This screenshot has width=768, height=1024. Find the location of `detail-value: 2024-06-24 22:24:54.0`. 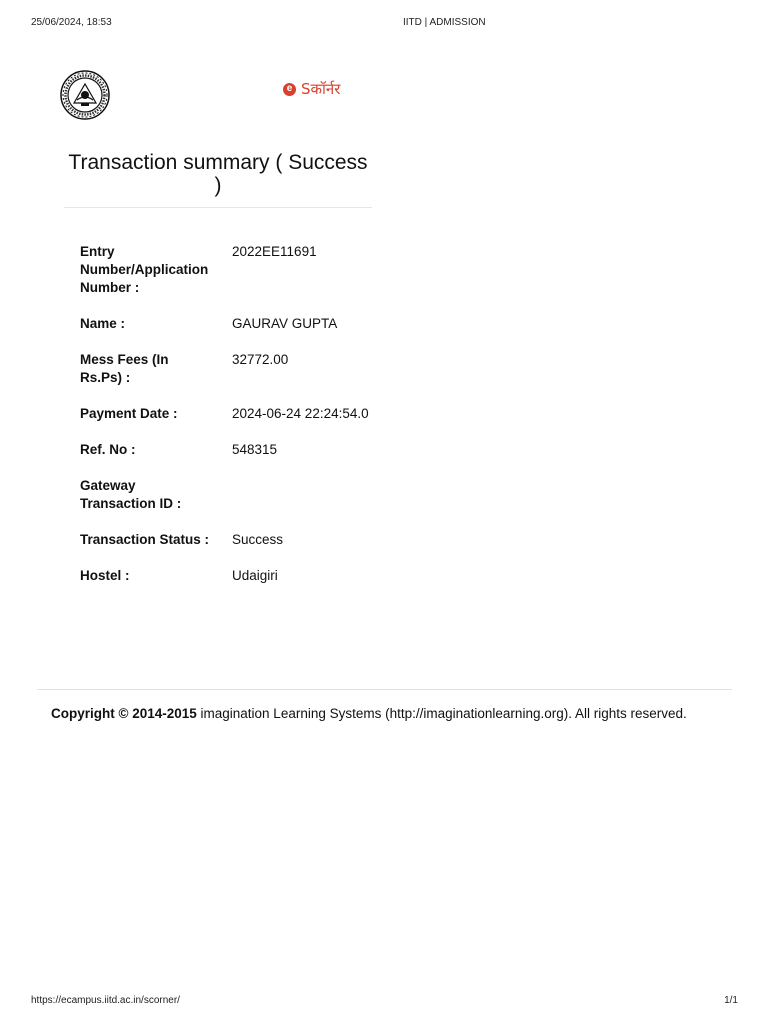

detail-value: 2024-06-24 22:24:54.0 is located at coordinates (300, 413).